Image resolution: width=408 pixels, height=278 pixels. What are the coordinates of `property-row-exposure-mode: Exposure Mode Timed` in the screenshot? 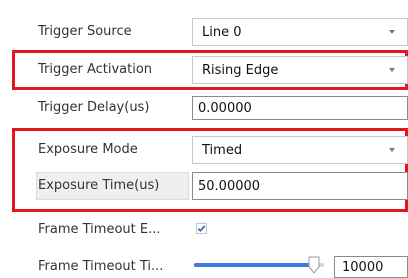 It's located at (204, 150).